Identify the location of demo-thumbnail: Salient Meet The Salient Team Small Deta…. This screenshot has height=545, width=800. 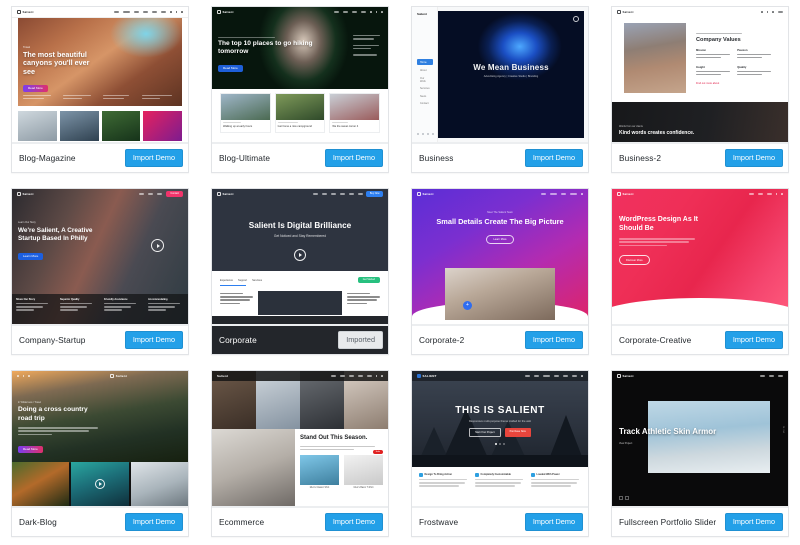
(500, 257).